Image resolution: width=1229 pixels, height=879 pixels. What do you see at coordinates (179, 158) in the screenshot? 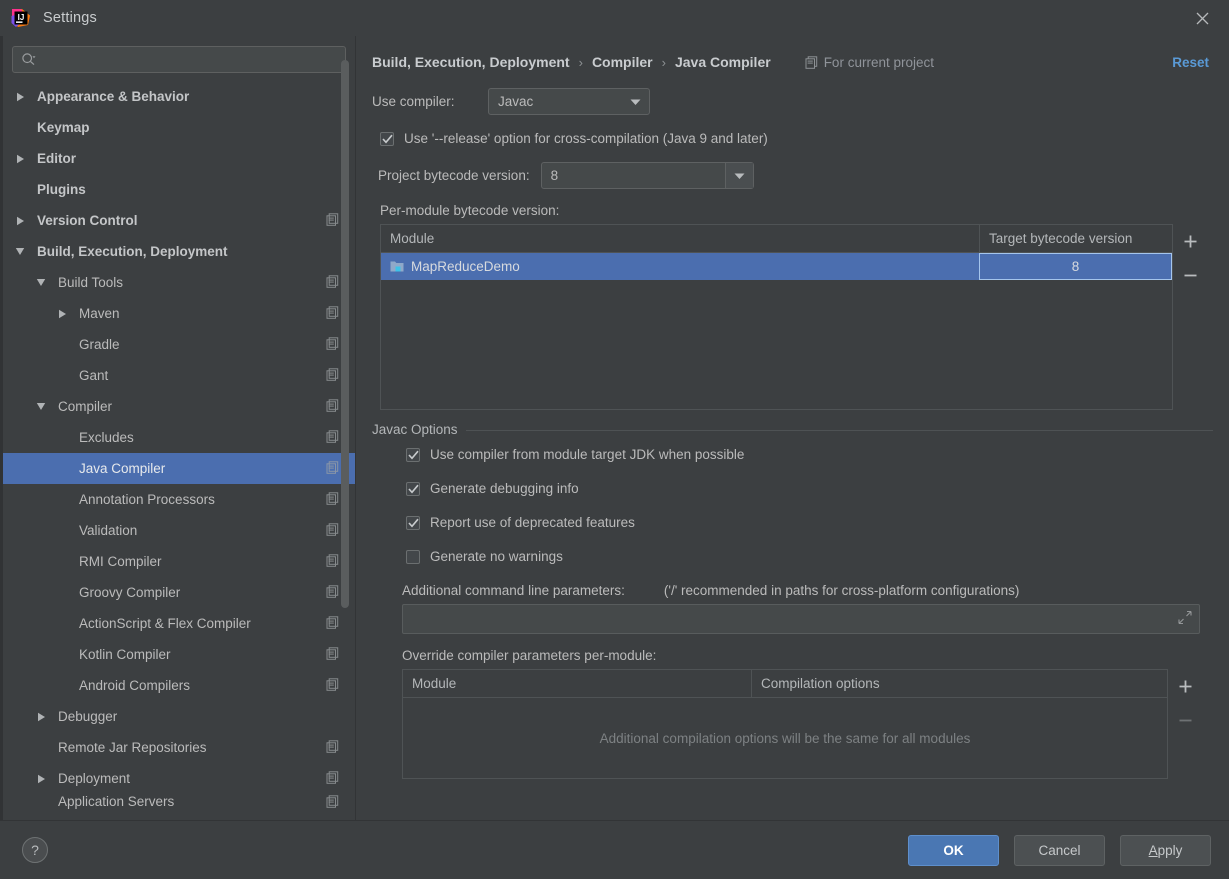
I see `sidebar-item-editor: Editor` at bounding box center [179, 158].